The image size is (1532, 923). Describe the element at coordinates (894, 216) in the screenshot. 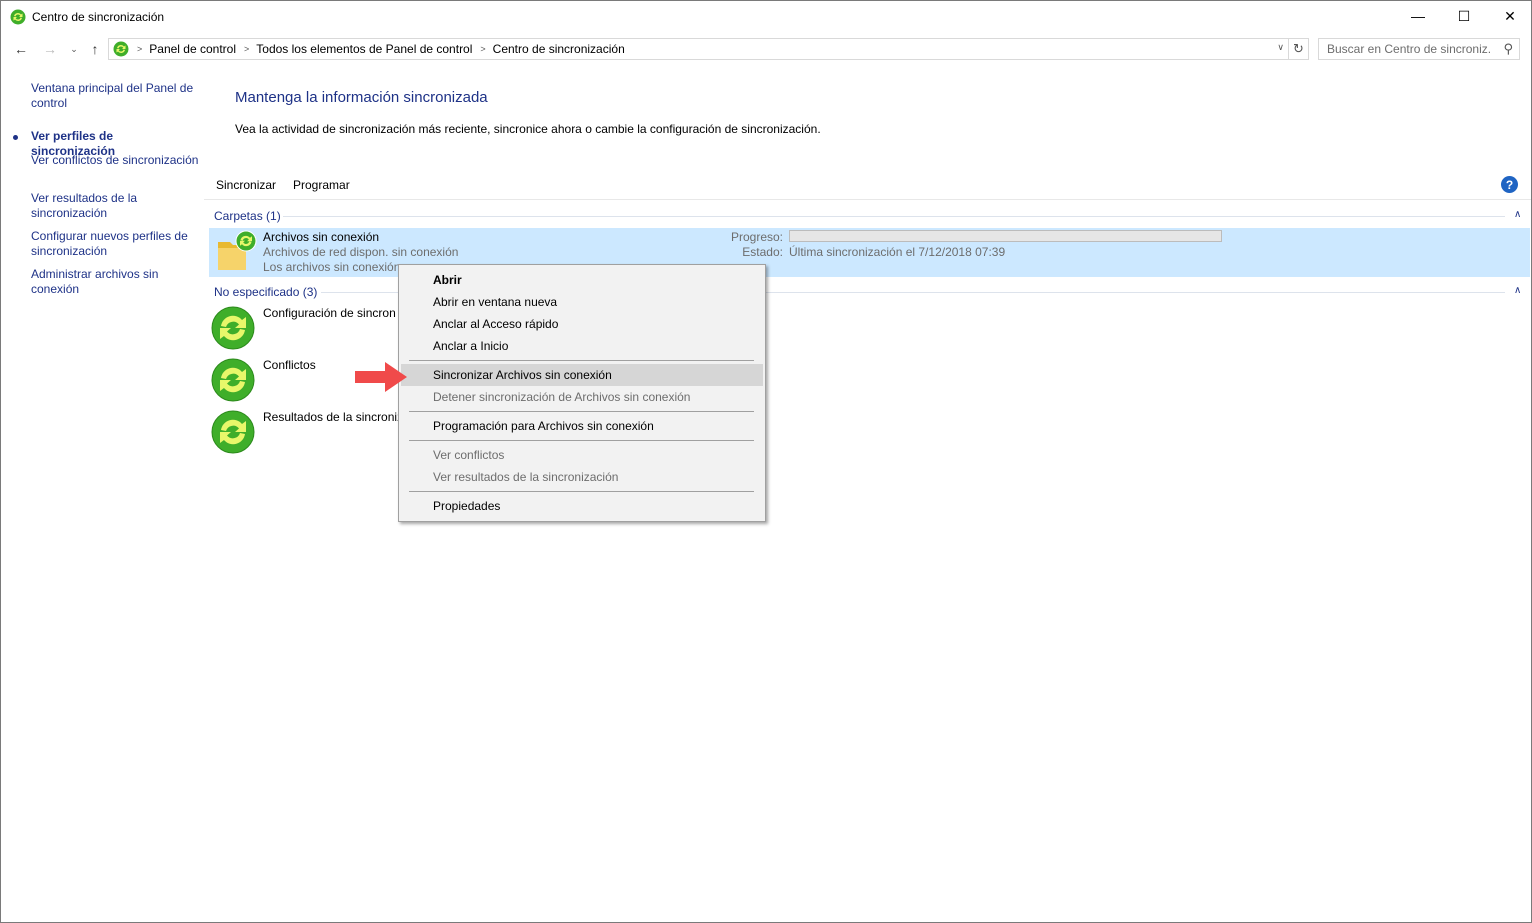

I see `group-divider` at that location.